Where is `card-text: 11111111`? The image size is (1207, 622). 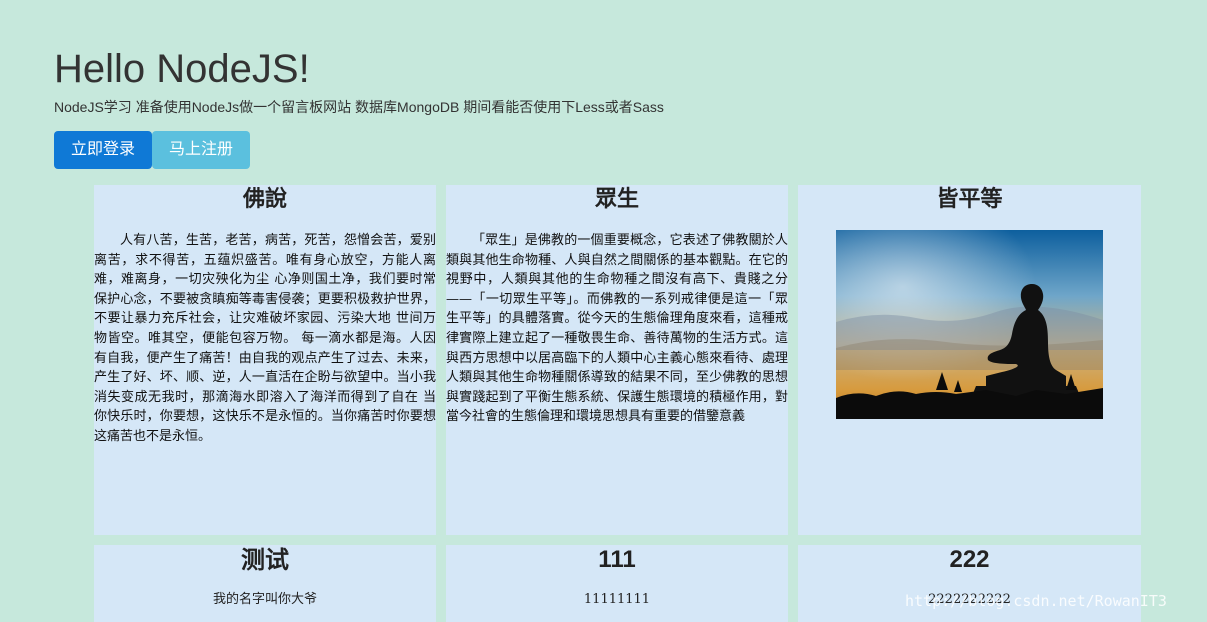
card-text: 11111111 is located at coordinates (617, 599).